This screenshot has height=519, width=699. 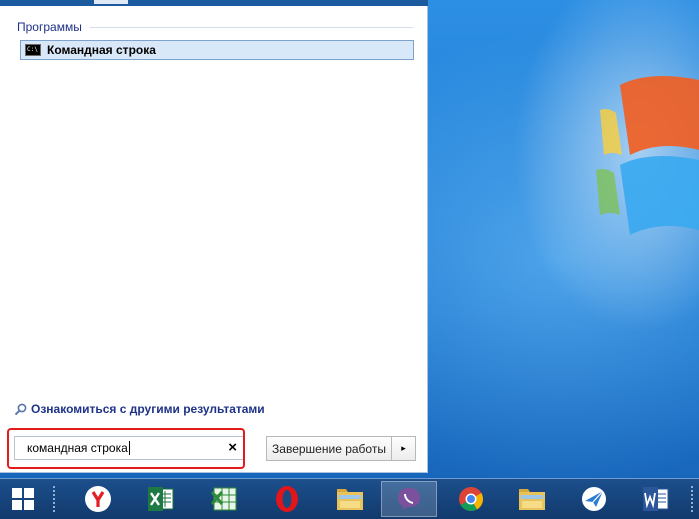 I want to click on programs-section-header: Программы, so click(x=215, y=27).